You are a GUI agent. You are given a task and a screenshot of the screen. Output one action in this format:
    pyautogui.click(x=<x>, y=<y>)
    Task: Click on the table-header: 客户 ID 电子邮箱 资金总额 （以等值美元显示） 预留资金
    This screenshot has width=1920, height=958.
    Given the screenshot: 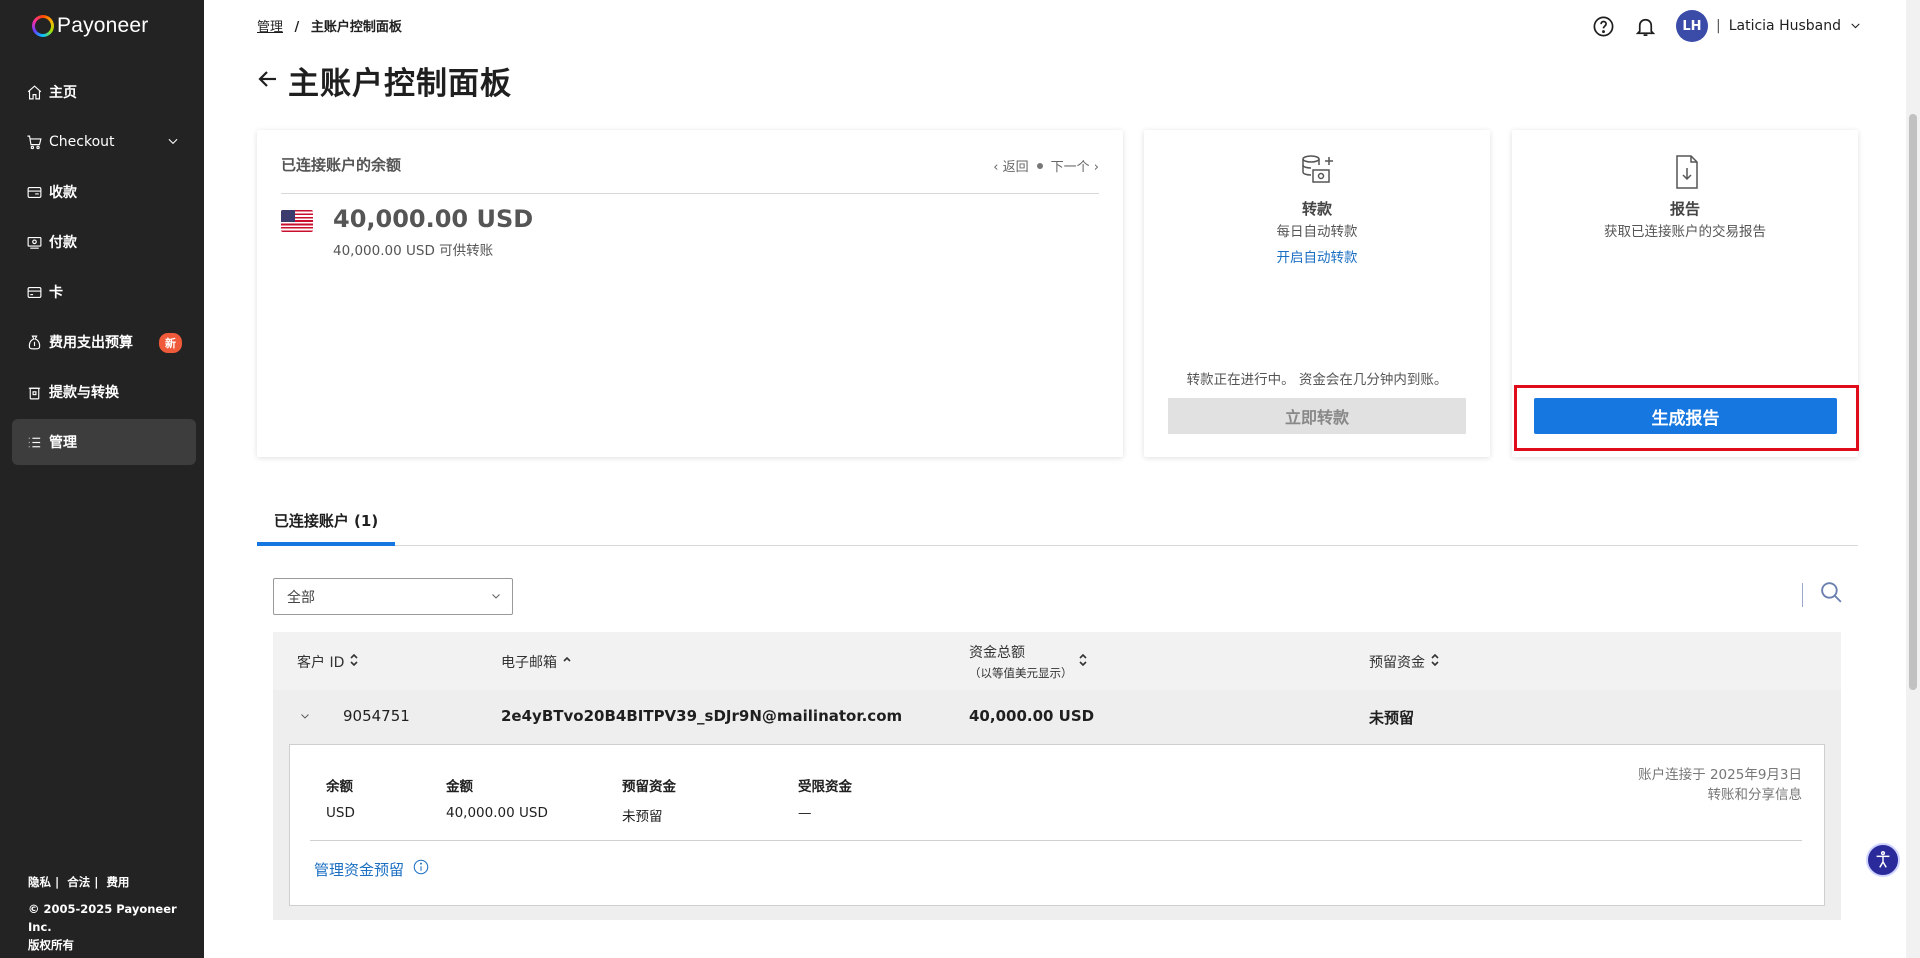 What is the action you would take?
    pyautogui.click(x=1057, y=661)
    